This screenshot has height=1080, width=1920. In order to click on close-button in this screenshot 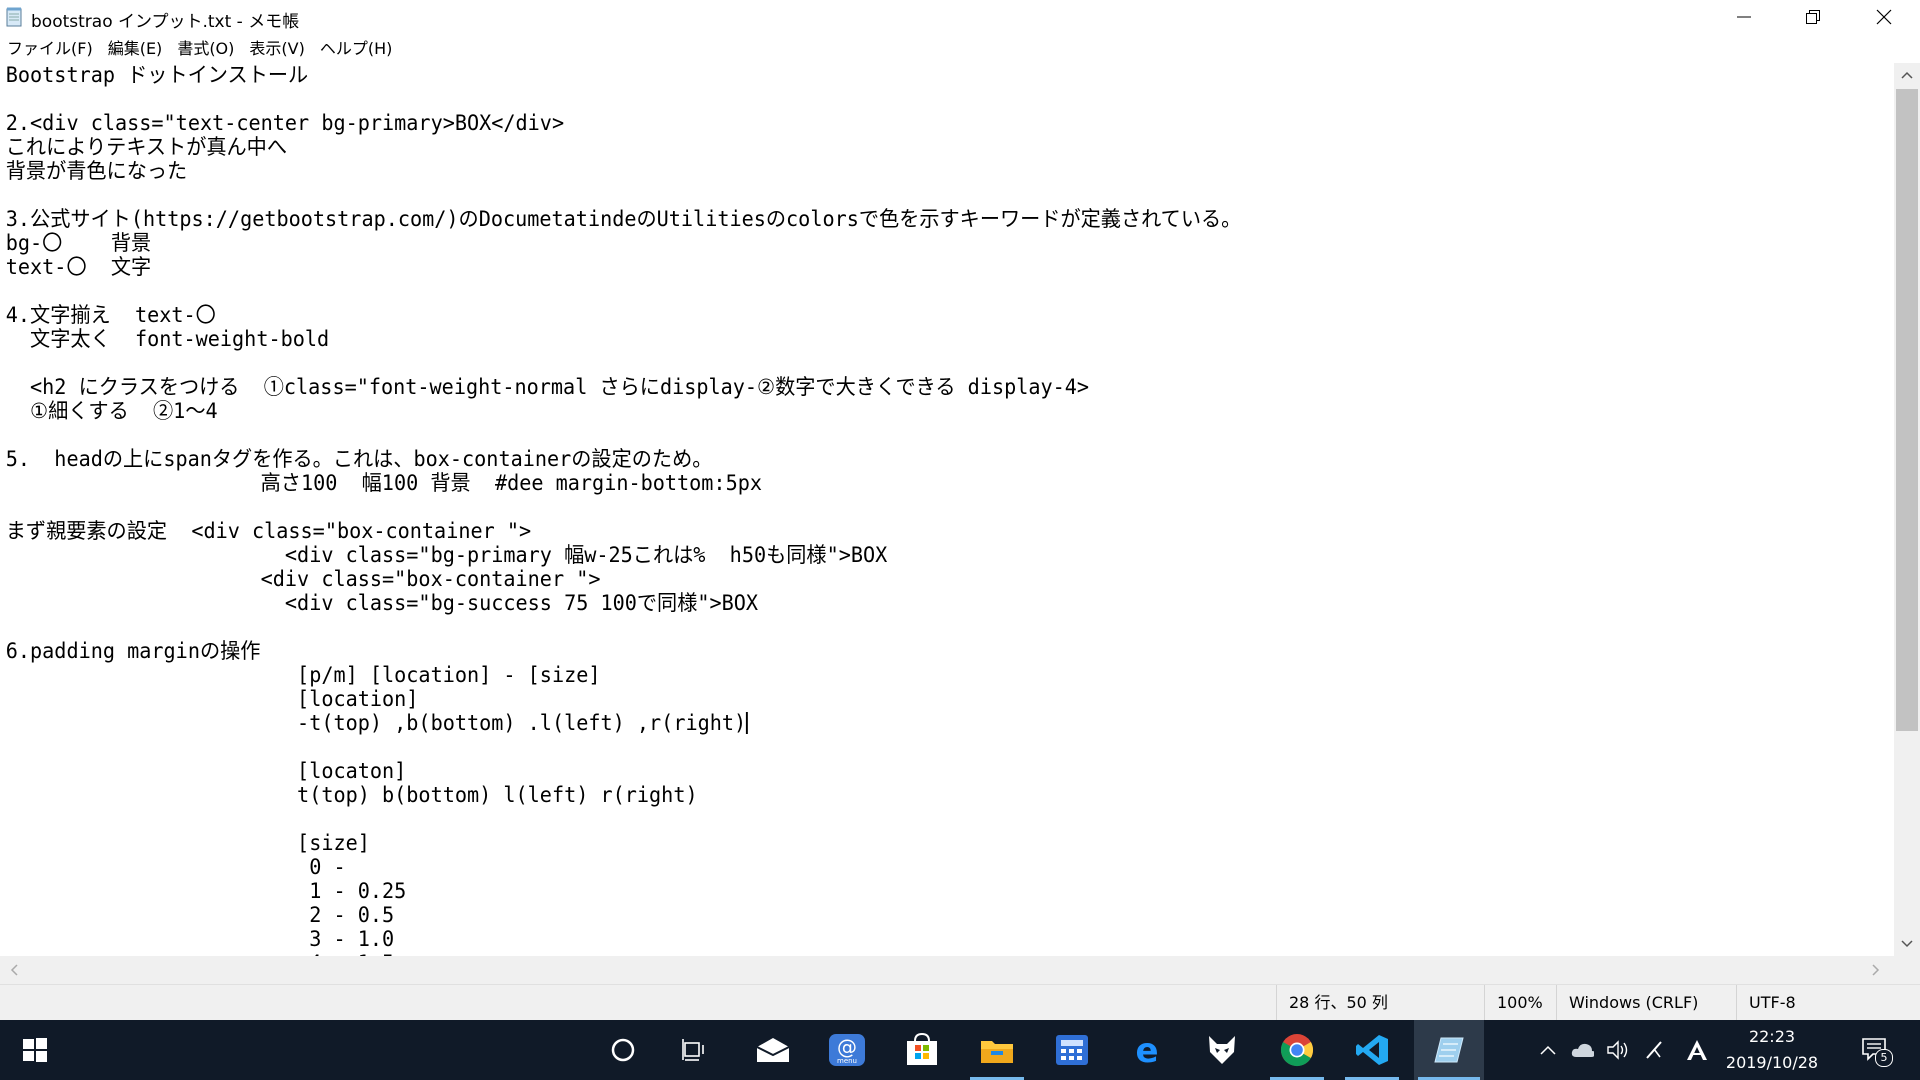, I will do `click(1884, 17)`.